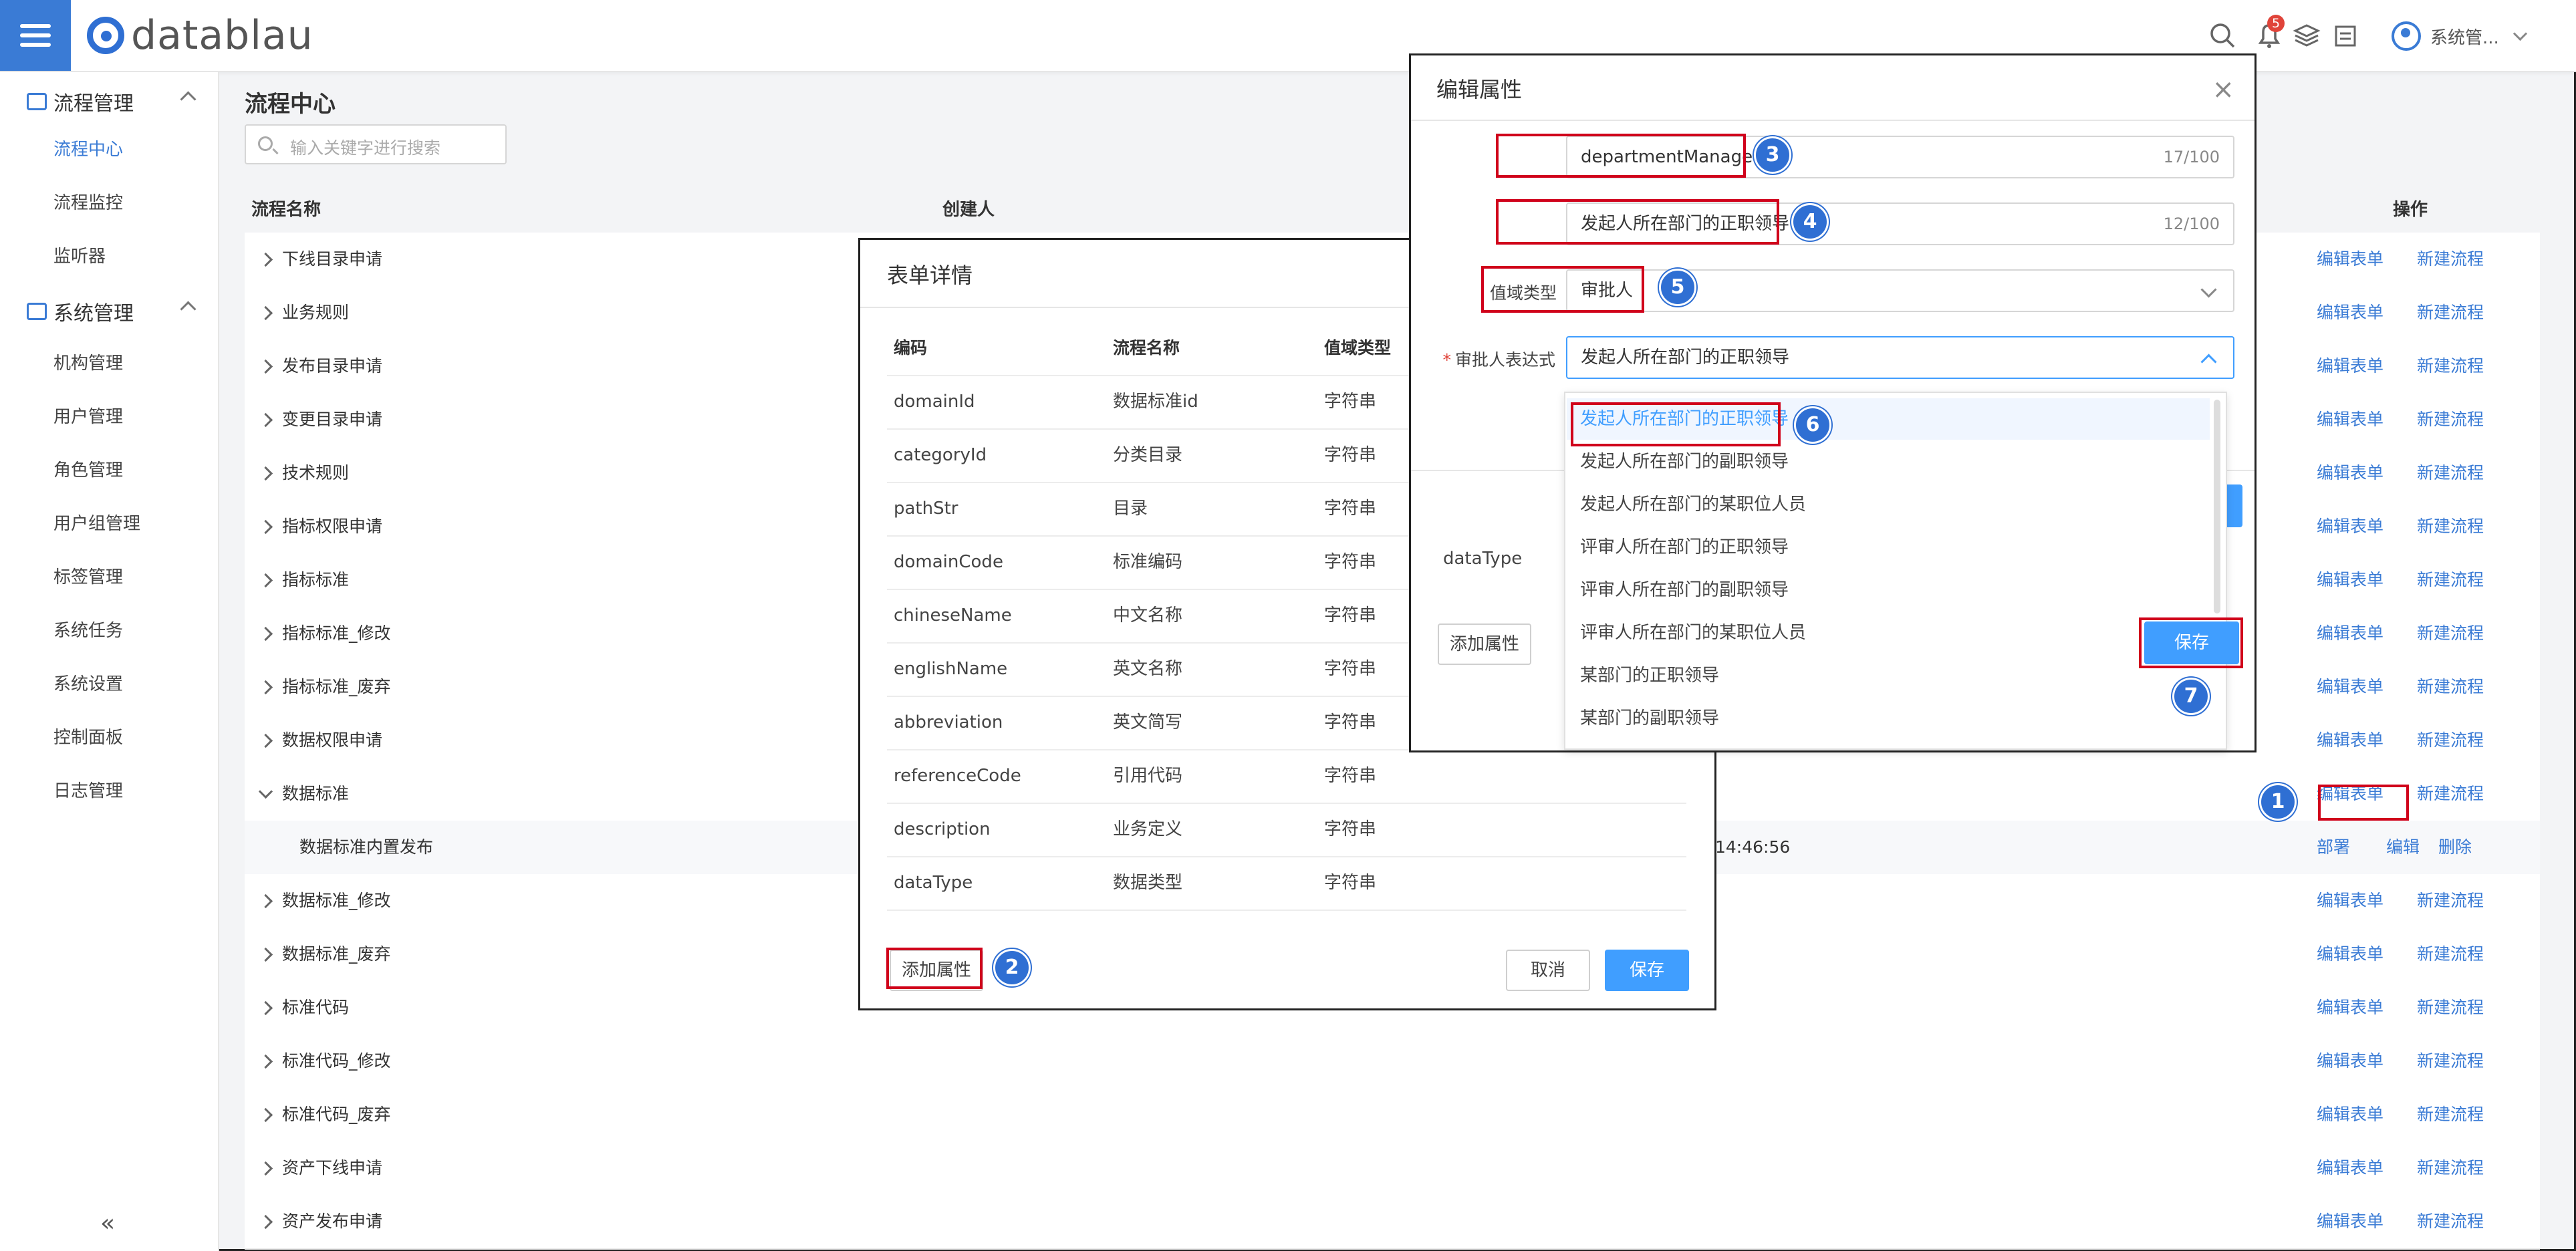 This screenshot has height=1251, width=2576. Describe the element at coordinates (79, 256) in the screenshot. I see `sidebar-item-listener: 监听器` at that location.